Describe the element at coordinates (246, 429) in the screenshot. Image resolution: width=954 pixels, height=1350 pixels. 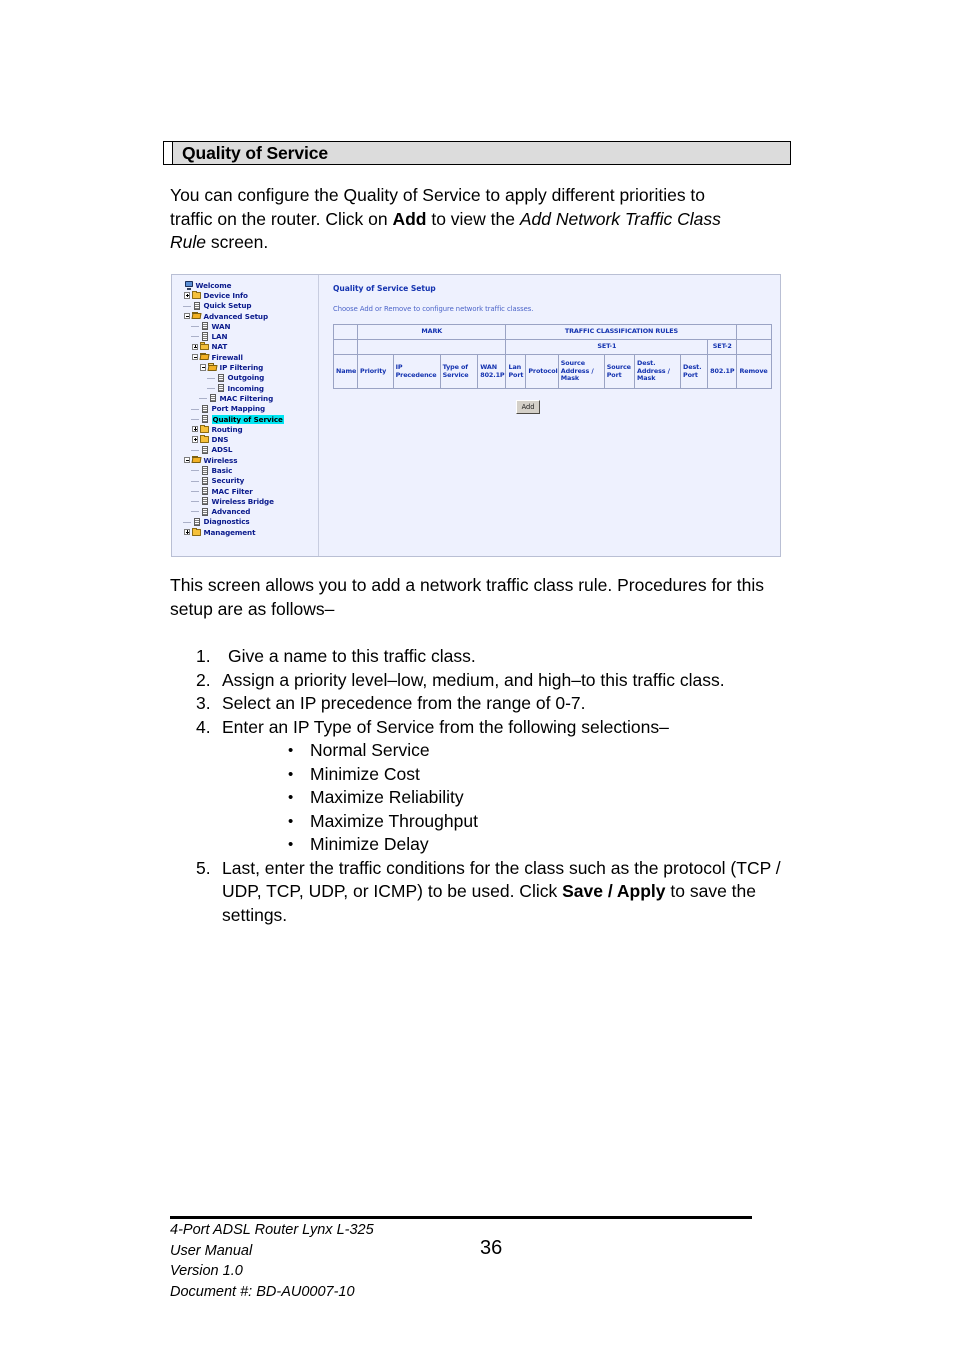
I see `tree-item-routing: Routing` at that location.